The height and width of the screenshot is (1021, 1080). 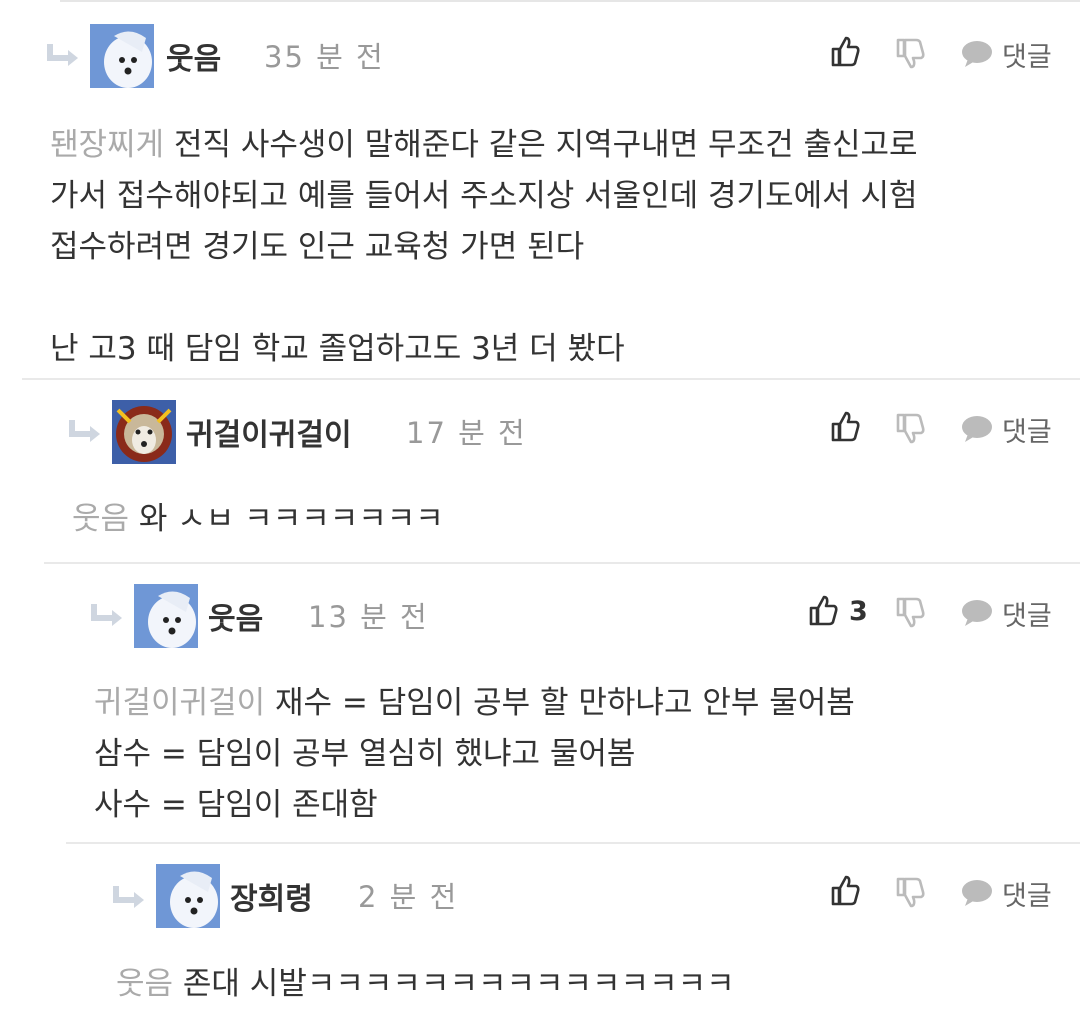 I want to click on like-count: 3, so click(x=858, y=611).